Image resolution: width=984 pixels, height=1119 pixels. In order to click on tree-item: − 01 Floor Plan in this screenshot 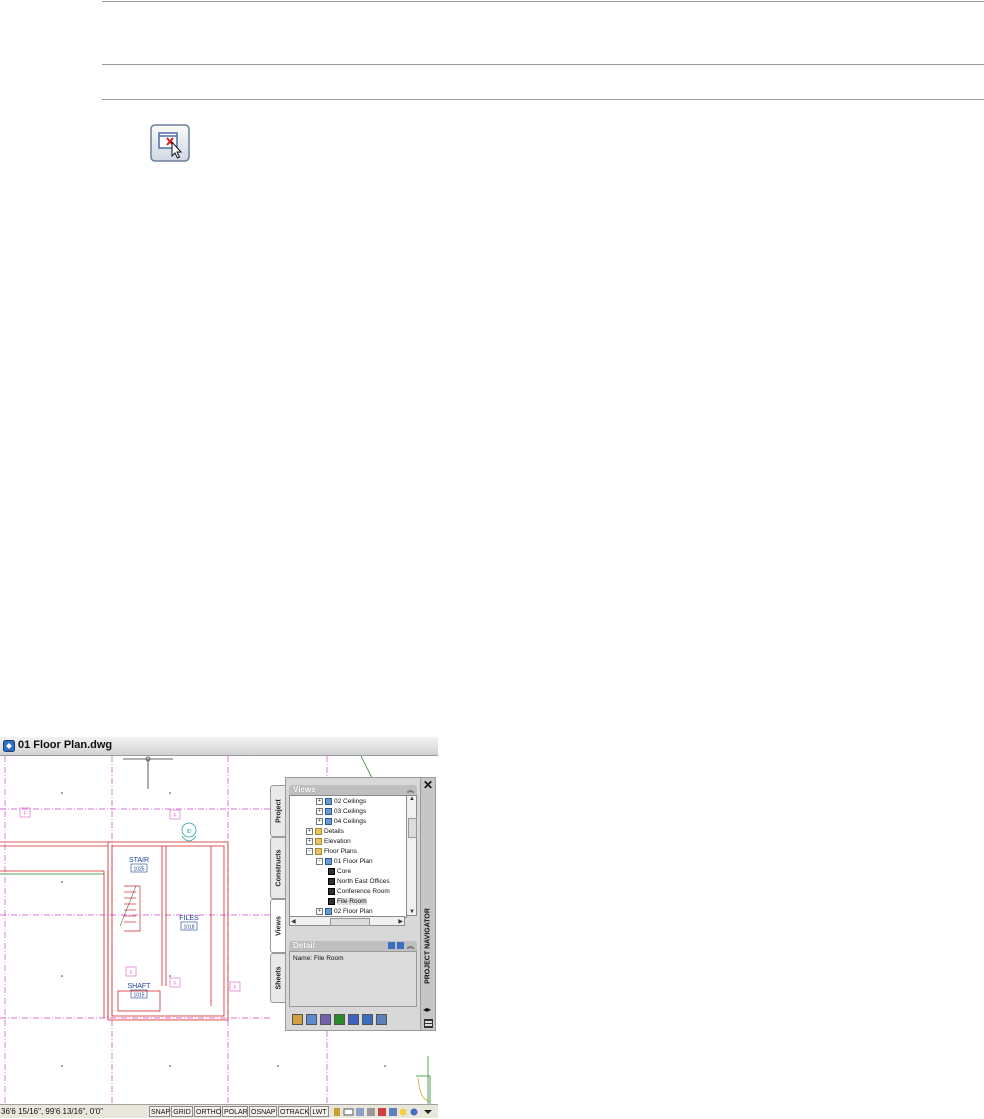, I will do `click(344, 861)`.